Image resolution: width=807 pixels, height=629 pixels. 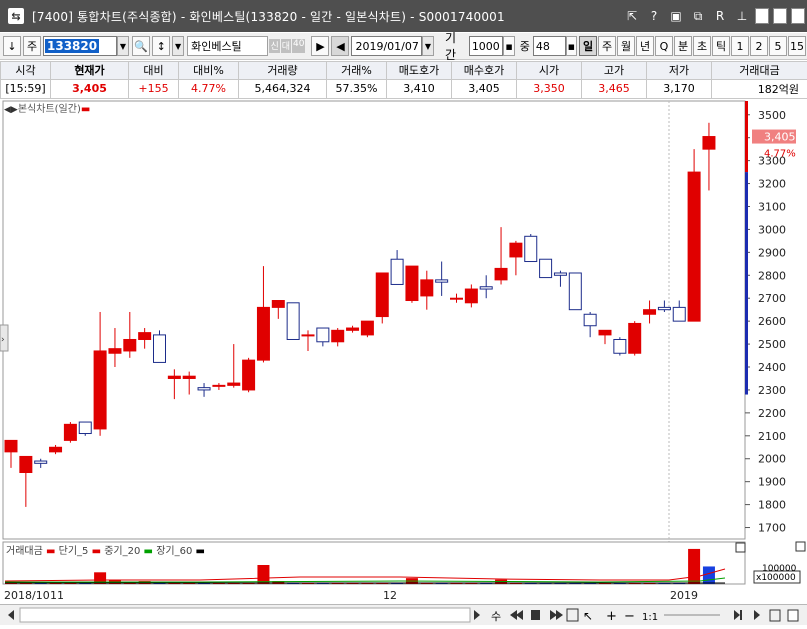 What do you see at coordinates (556, 615) in the screenshot?
I see `forward-icon` at bounding box center [556, 615].